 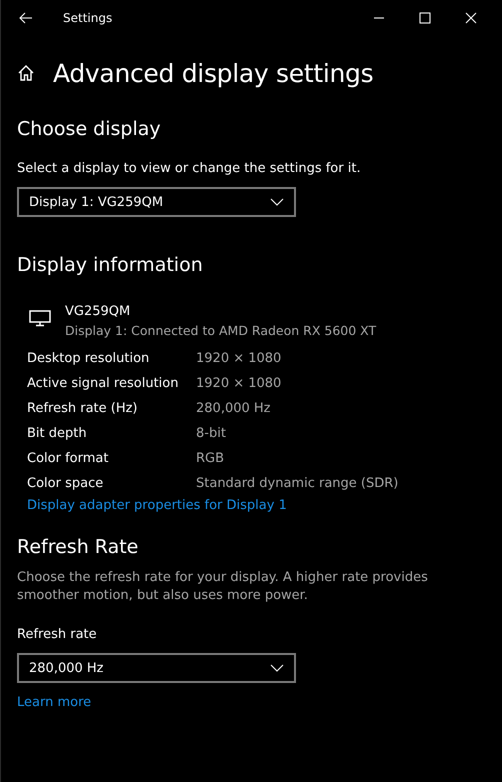 What do you see at coordinates (211, 458) in the screenshot?
I see `info-value: RGB` at bounding box center [211, 458].